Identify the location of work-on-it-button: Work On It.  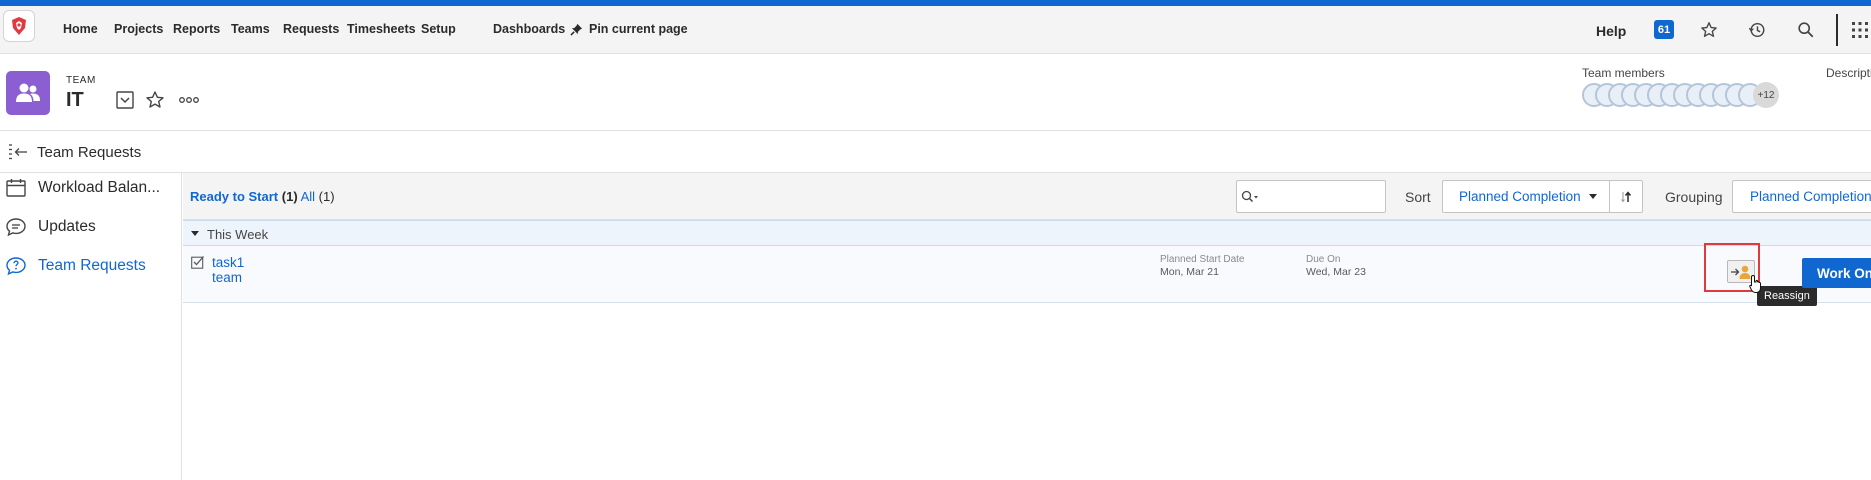
(1836, 273).